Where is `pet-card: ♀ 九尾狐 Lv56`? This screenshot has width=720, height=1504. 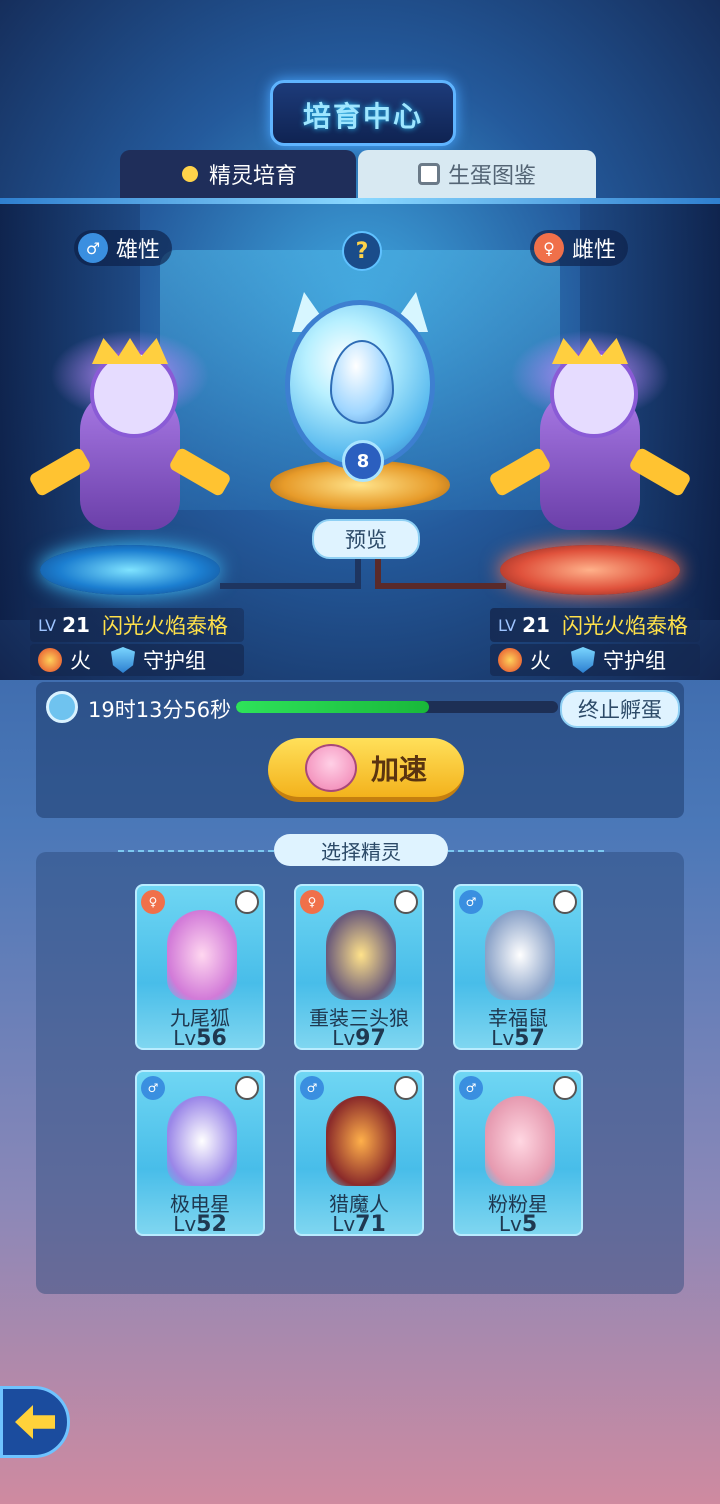 pet-card: ♀ 九尾狐 Lv56 is located at coordinates (200, 967).